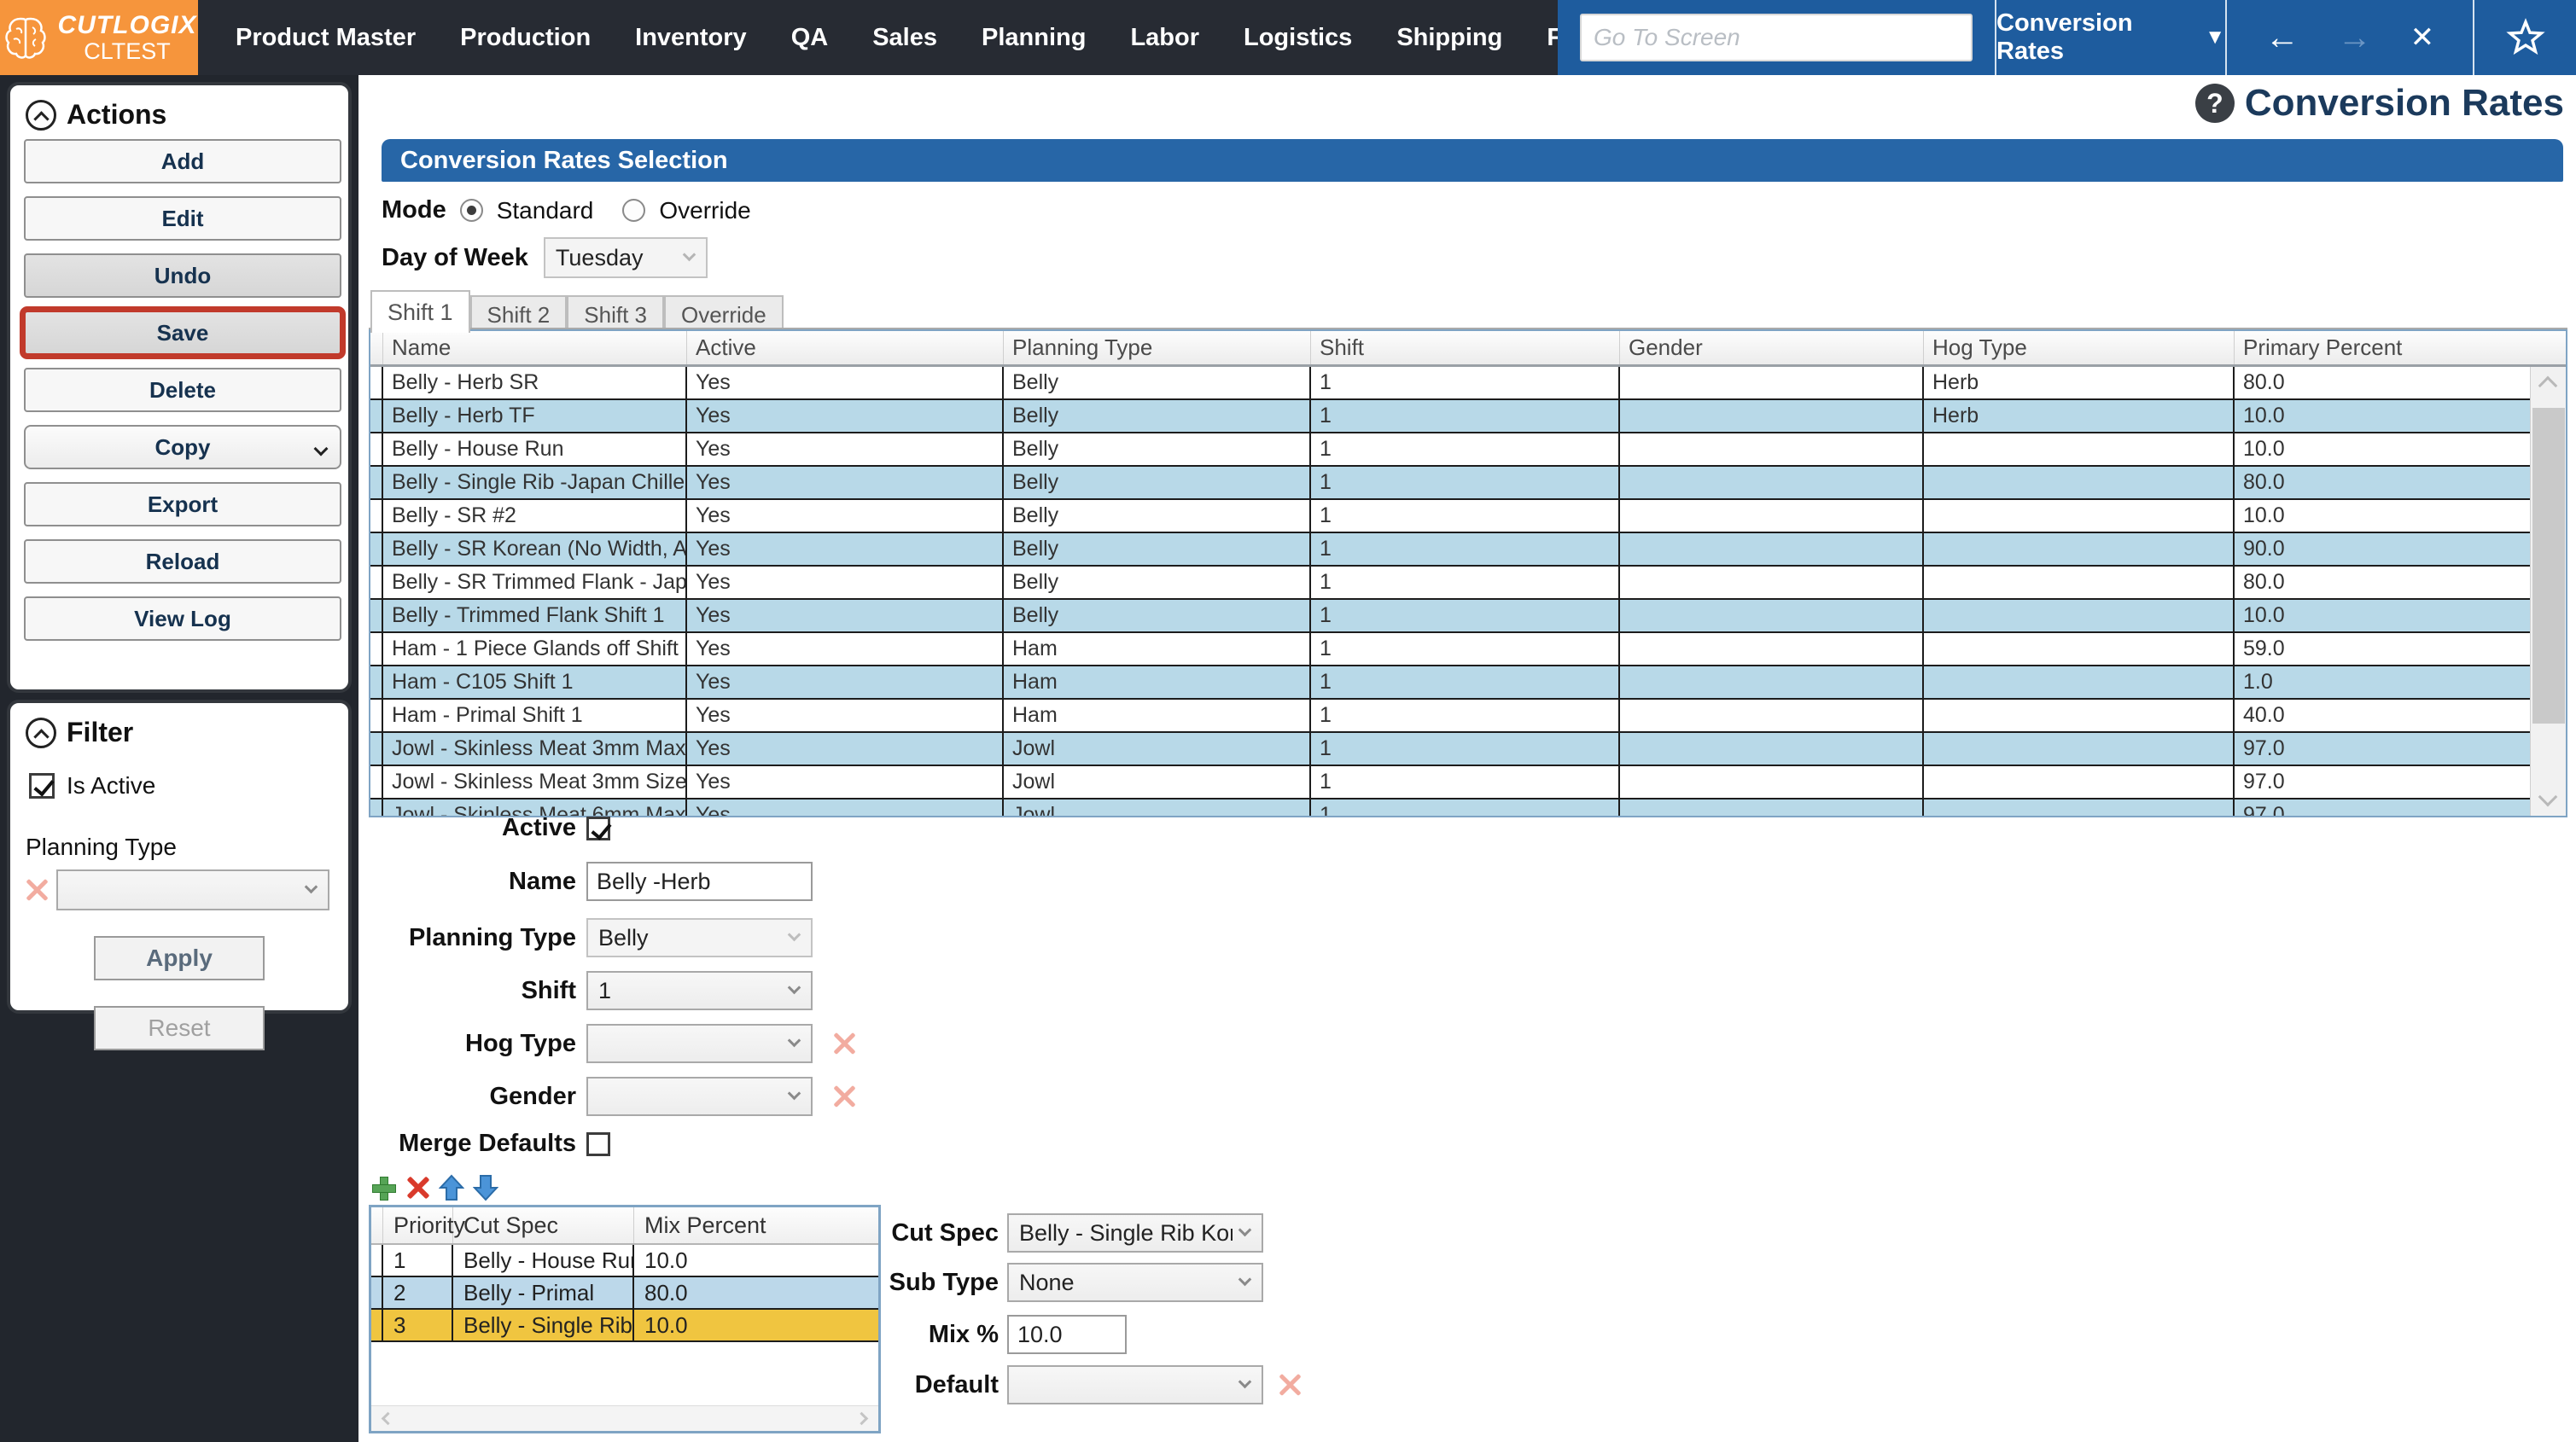 The width and height of the screenshot is (2576, 1442). I want to click on column-header-priority: Priority, so click(424, 1225).